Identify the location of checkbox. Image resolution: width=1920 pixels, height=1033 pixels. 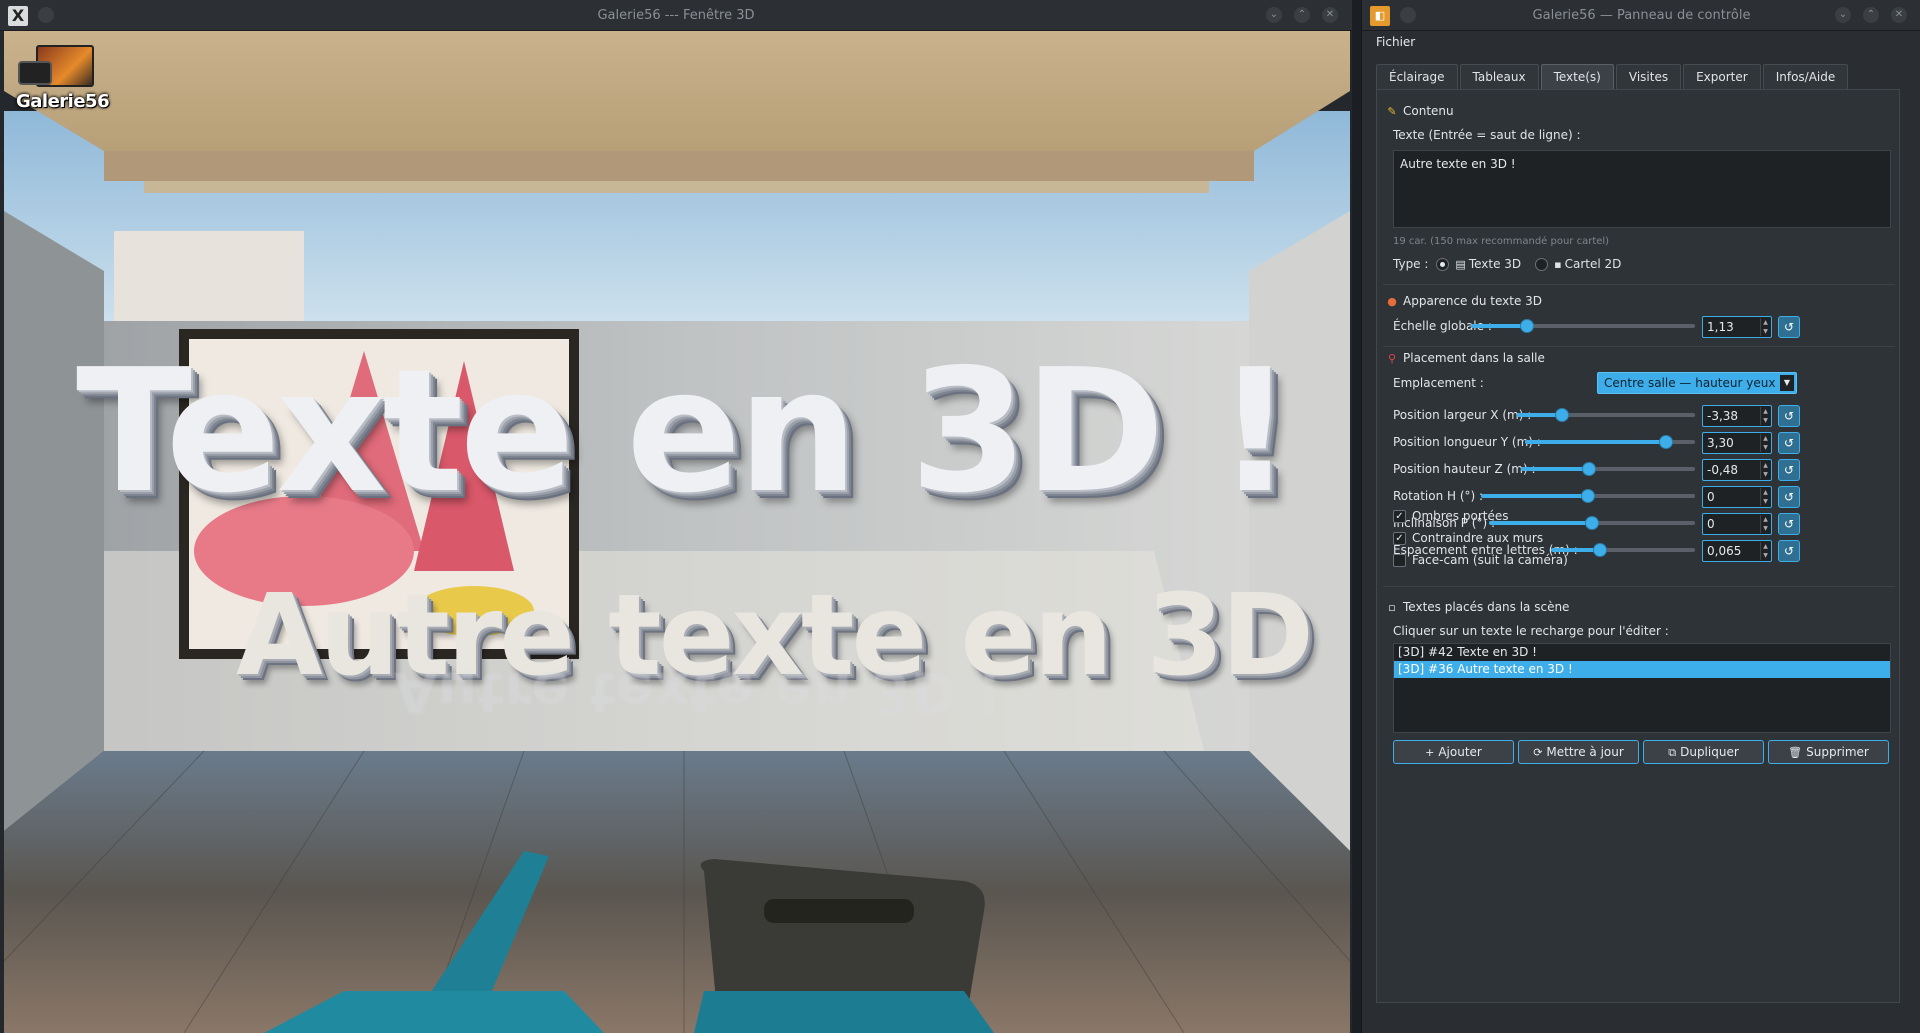
(1399, 560).